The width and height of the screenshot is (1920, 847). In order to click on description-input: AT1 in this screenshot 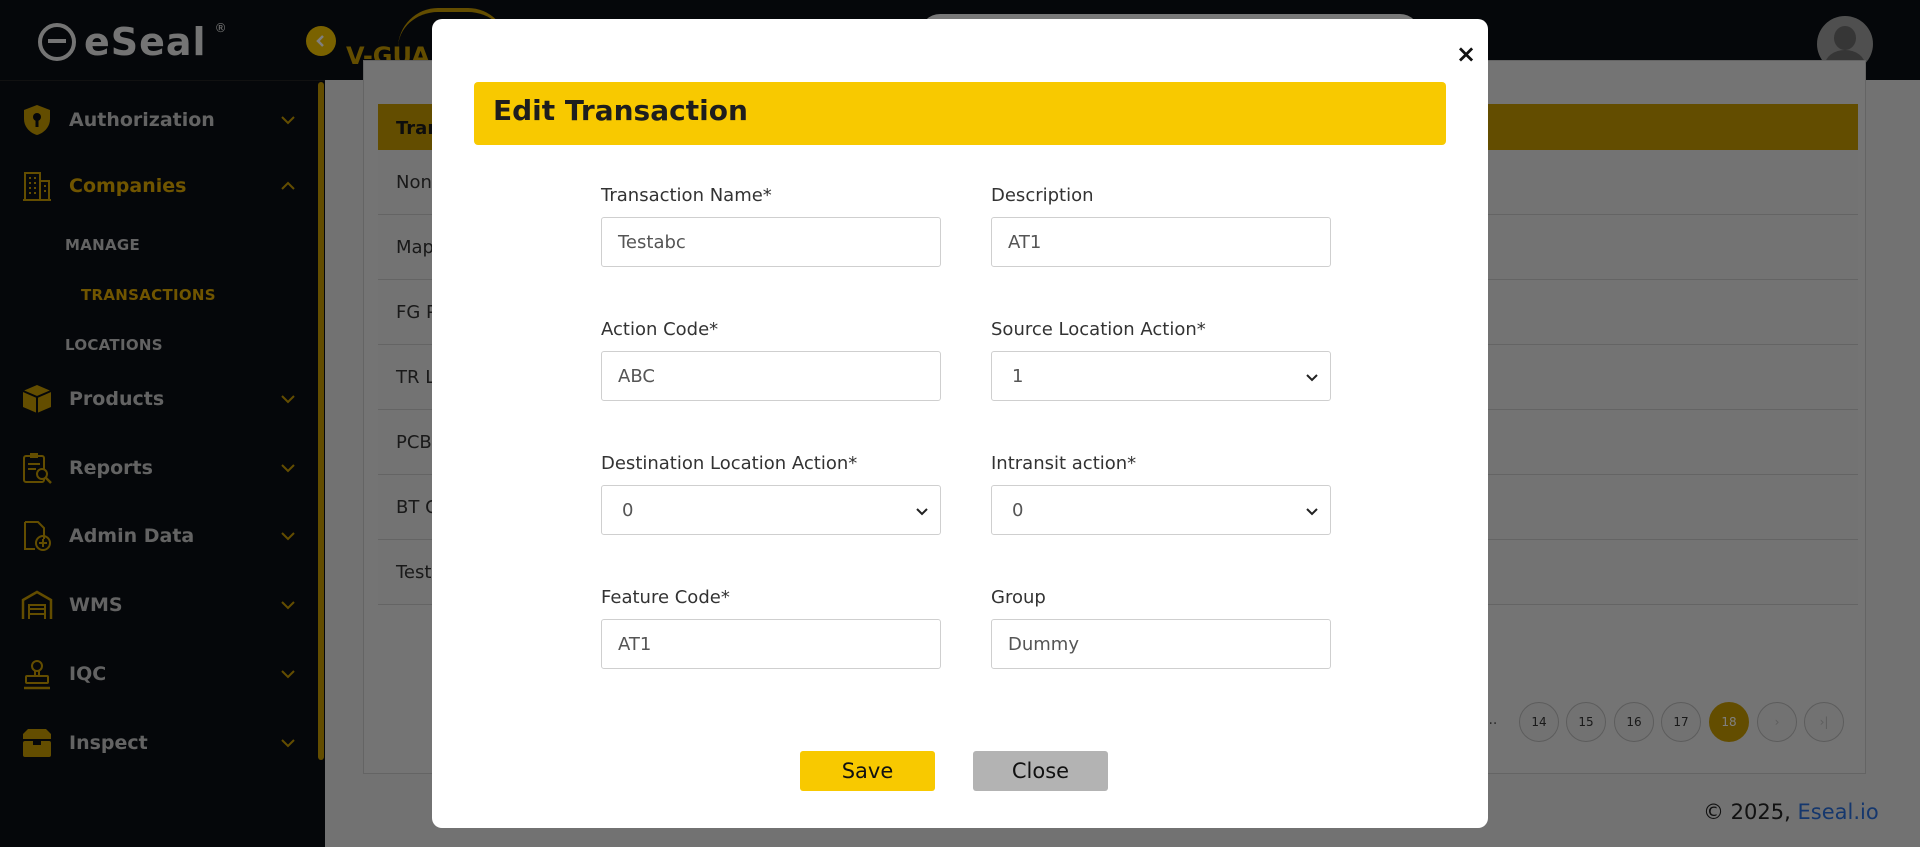, I will do `click(1161, 242)`.